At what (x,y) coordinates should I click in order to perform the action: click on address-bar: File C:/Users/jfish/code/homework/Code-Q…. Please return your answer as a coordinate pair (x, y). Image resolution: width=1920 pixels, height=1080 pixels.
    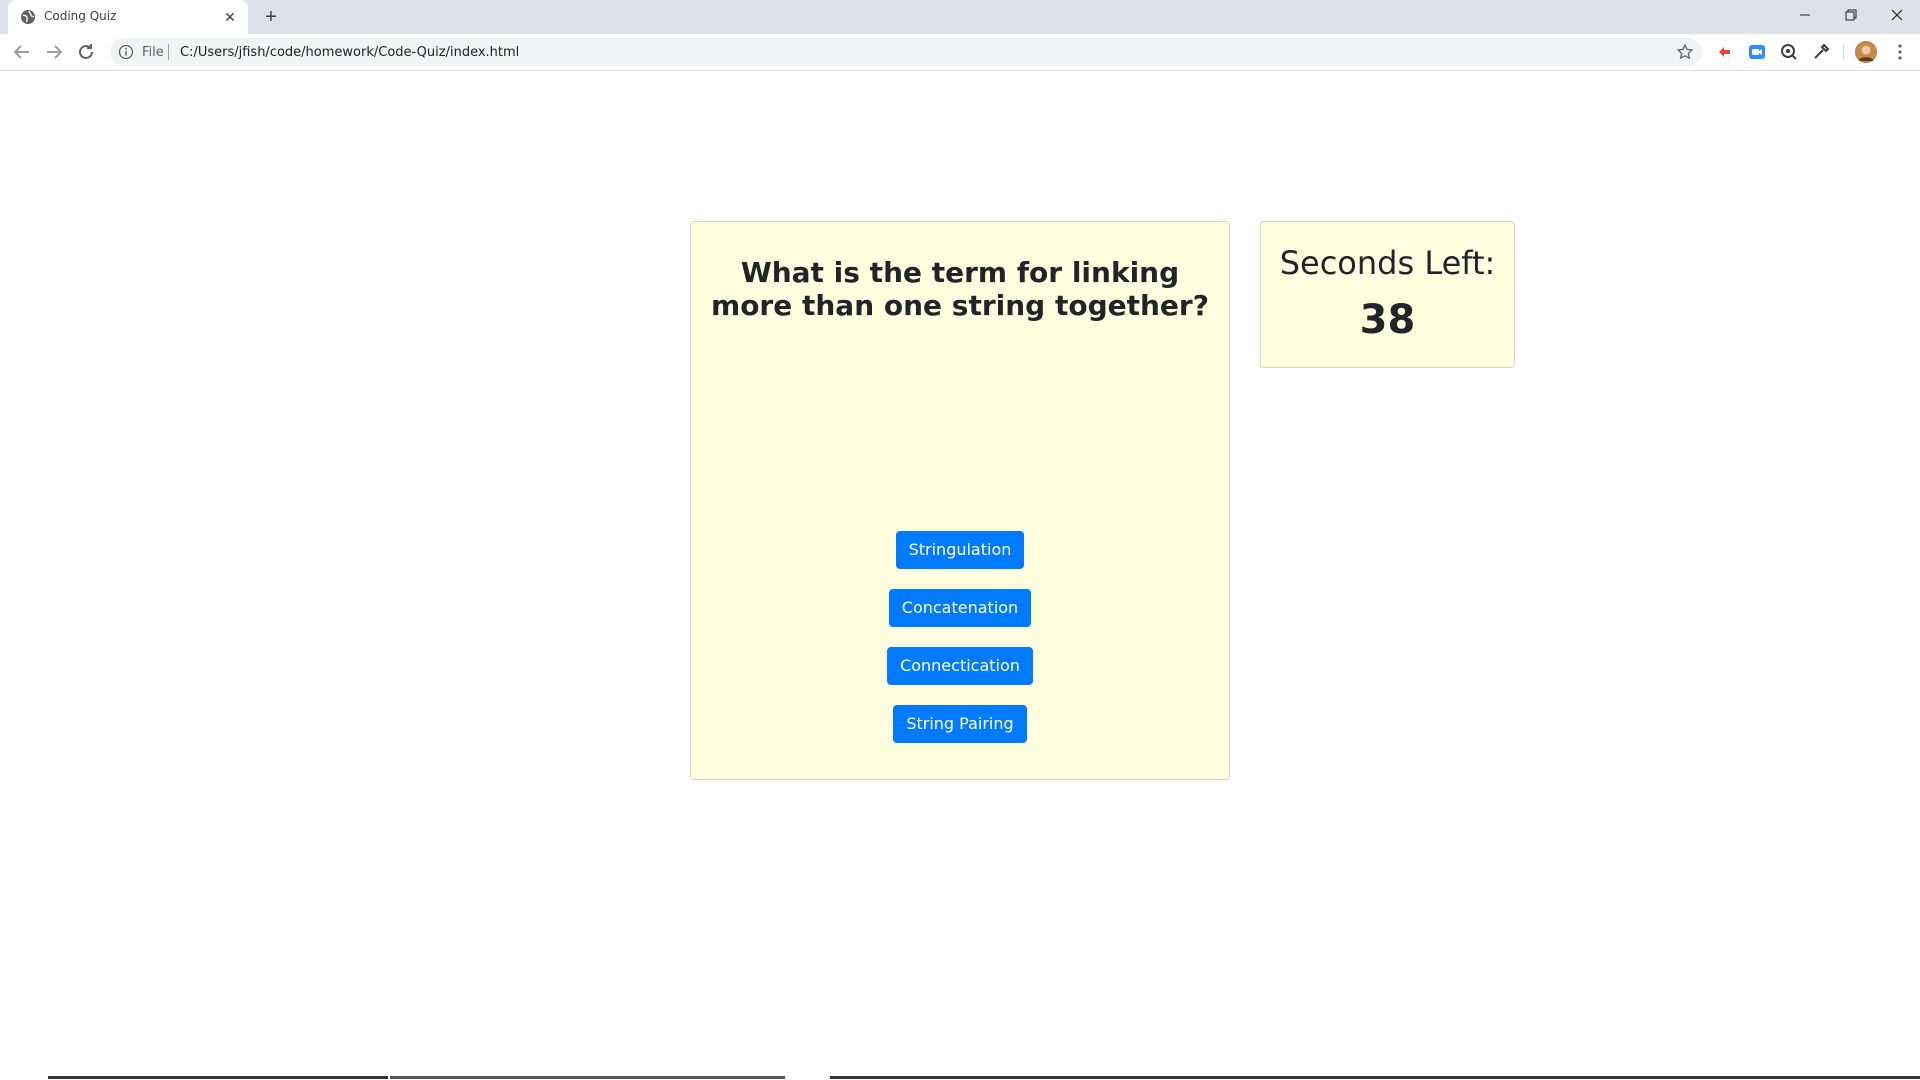
    Looking at the image, I should click on (906, 52).